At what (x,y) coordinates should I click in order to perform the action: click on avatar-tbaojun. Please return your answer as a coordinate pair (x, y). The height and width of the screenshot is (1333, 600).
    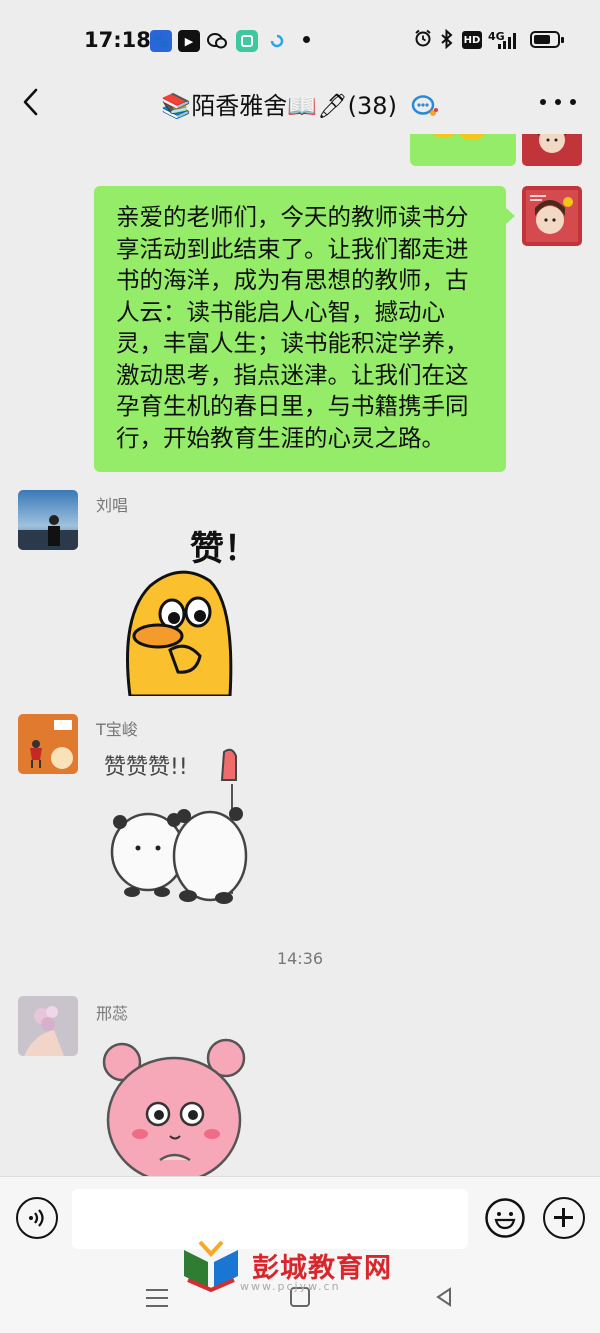
    Looking at the image, I should click on (48, 744).